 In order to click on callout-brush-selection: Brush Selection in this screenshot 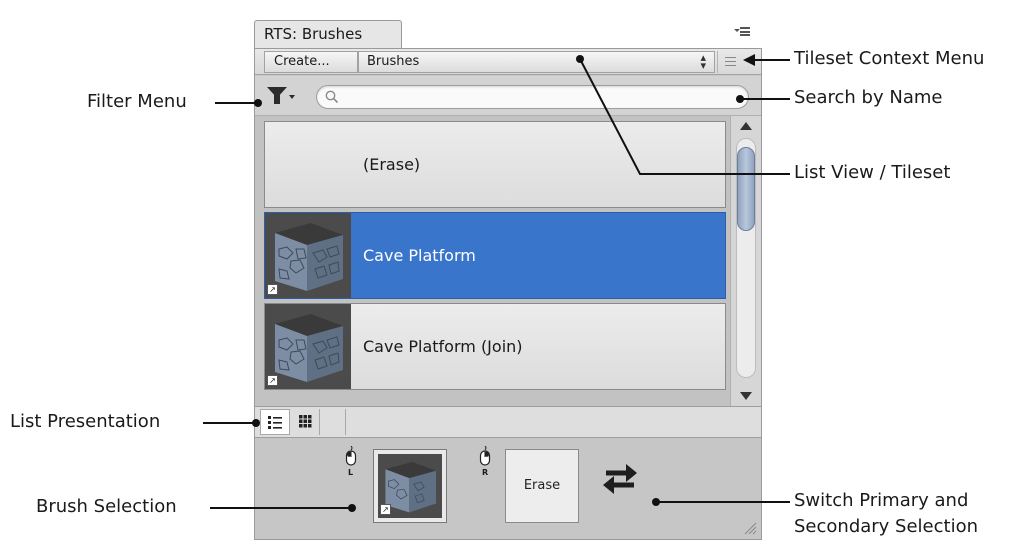, I will do `click(106, 506)`.